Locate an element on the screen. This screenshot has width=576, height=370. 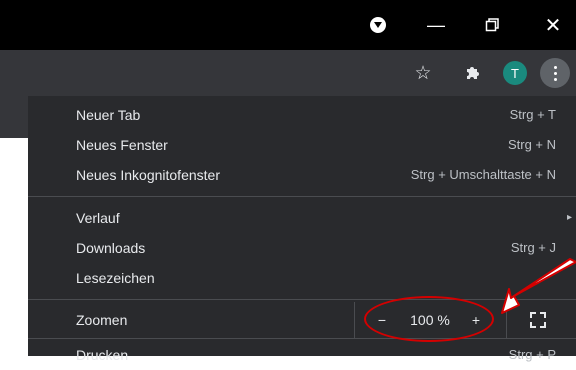
minimize-button: — is located at coordinates (436, 25).